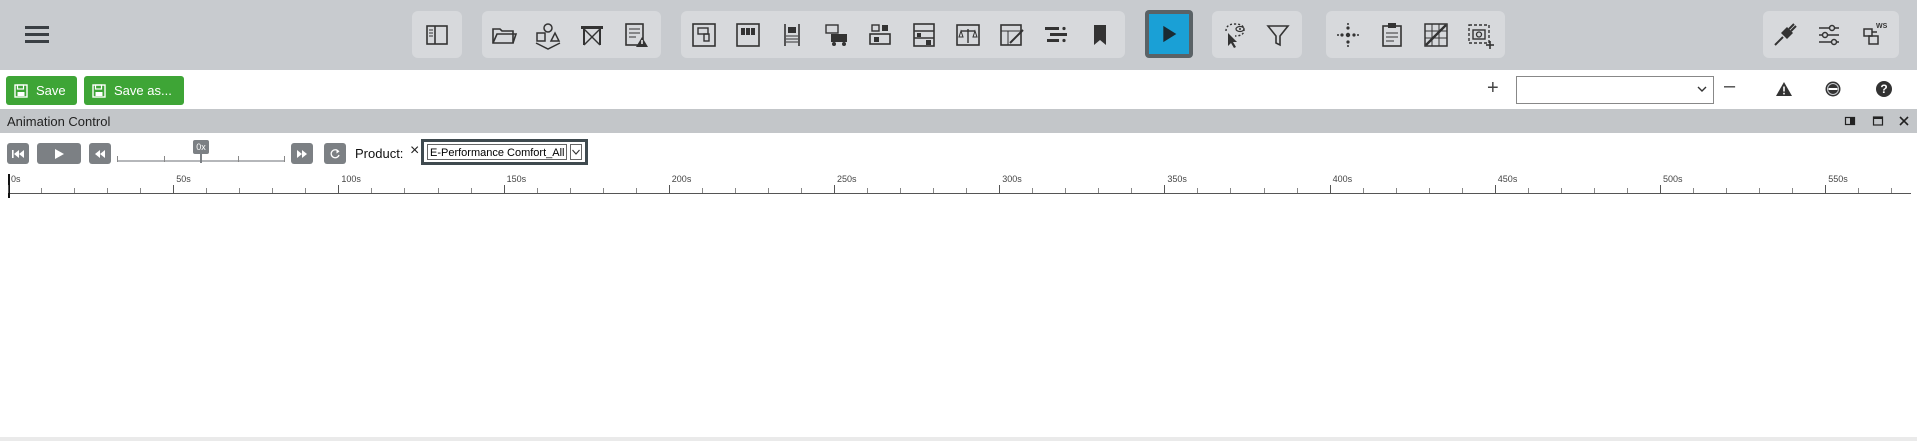 The height and width of the screenshot is (441, 1917). I want to click on toolbar-group-system: WS, so click(1831, 34).